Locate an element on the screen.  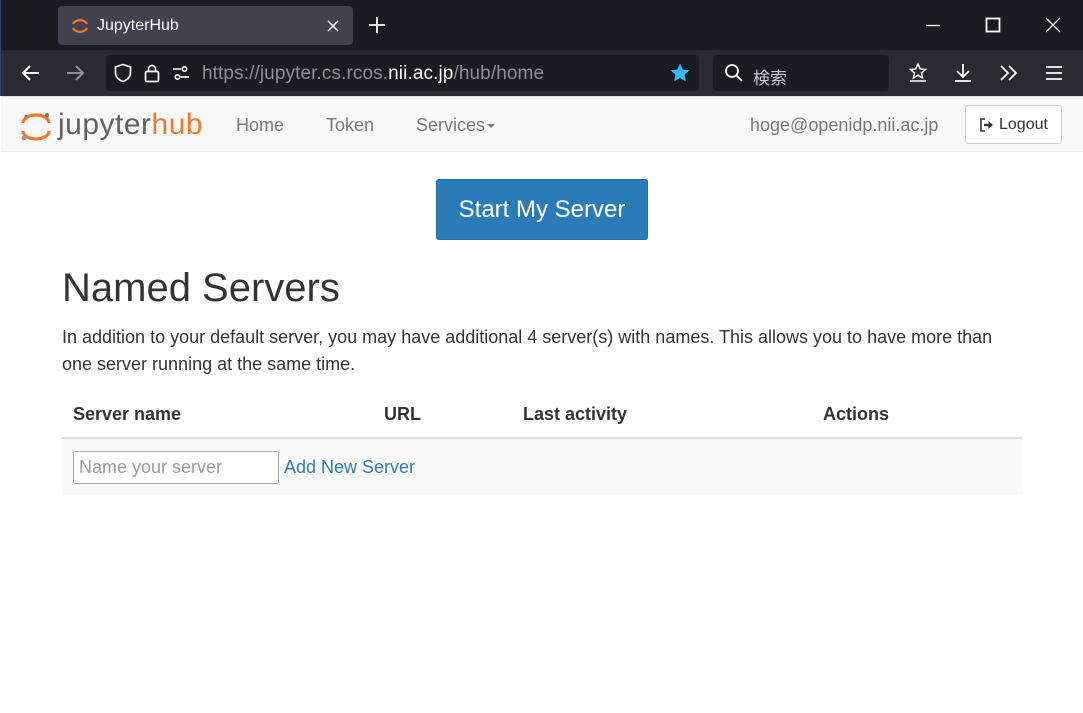
nav-home-link: Home is located at coordinates (260, 125).